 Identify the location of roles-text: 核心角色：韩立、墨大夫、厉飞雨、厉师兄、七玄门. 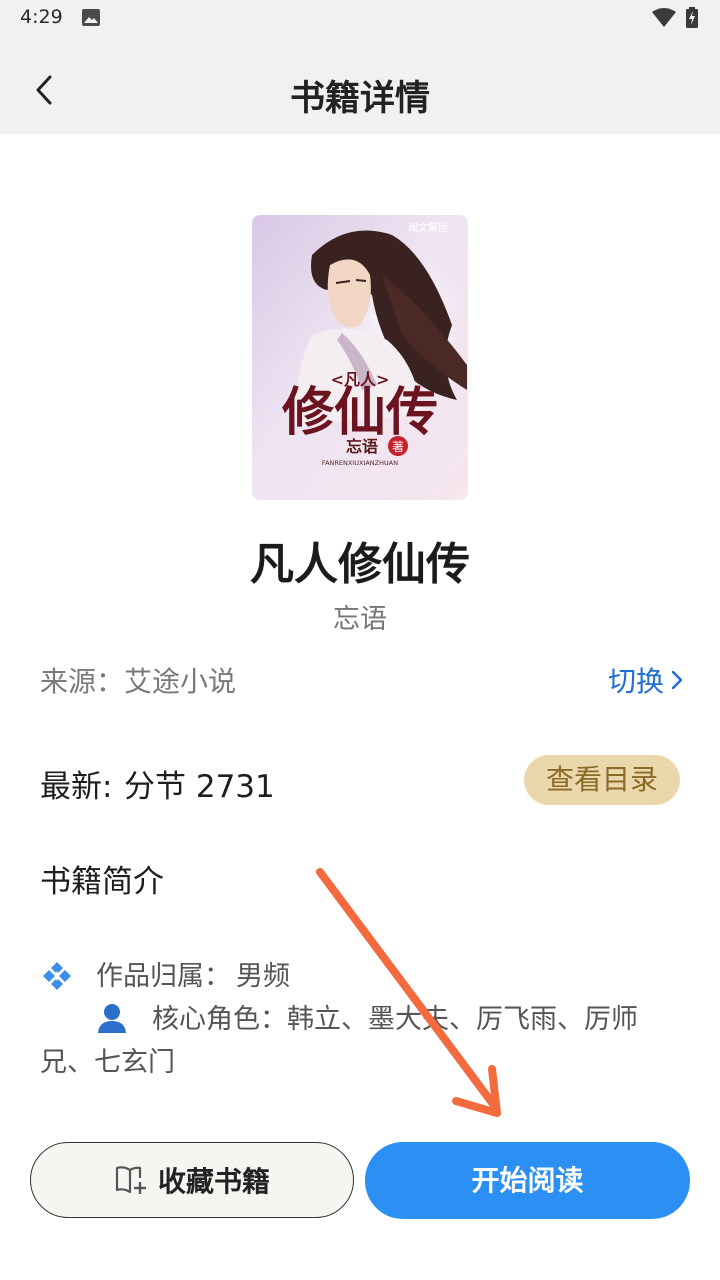
(339, 1041).